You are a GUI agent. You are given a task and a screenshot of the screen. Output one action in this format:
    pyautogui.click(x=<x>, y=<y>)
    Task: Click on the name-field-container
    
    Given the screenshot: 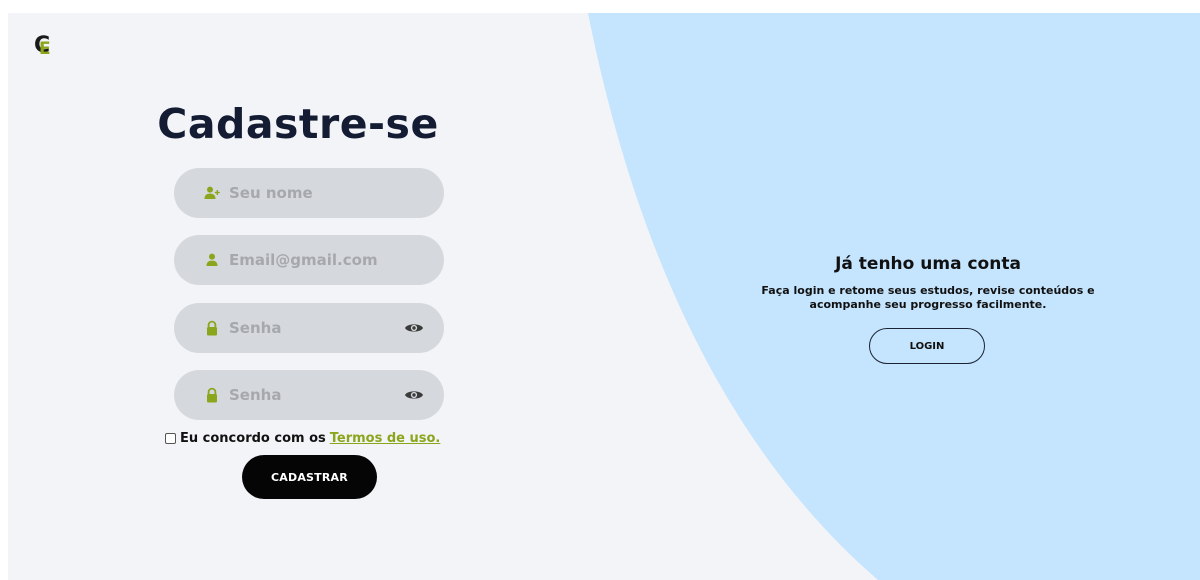 What is the action you would take?
    pyautogui.click(x=309, y=193)
    